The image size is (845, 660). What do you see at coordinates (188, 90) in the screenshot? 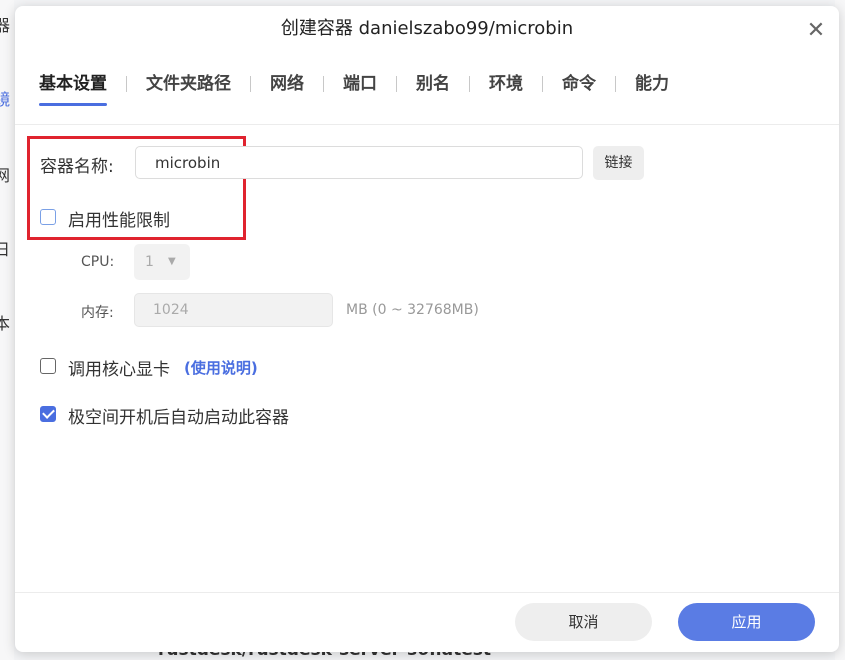
I see `tab-folder-path: 文件夹路径` at bounding box center [188, 90].